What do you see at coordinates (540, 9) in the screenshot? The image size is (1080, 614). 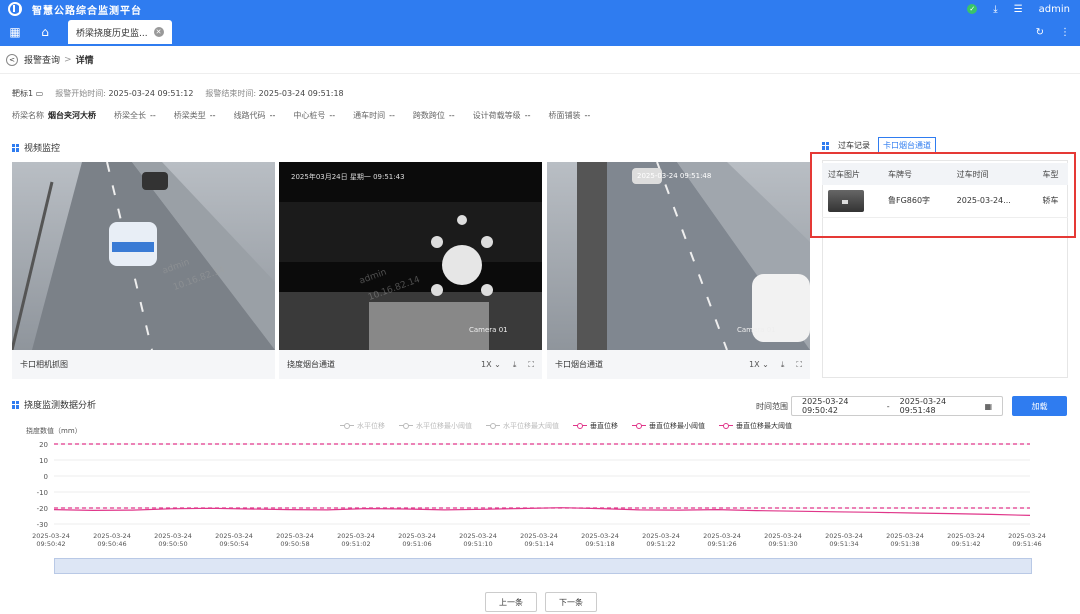 I see `top-header: 智慧公路综合监测平台 ✓ ⤓ ☰ admin` at bounding box center [540, 9].